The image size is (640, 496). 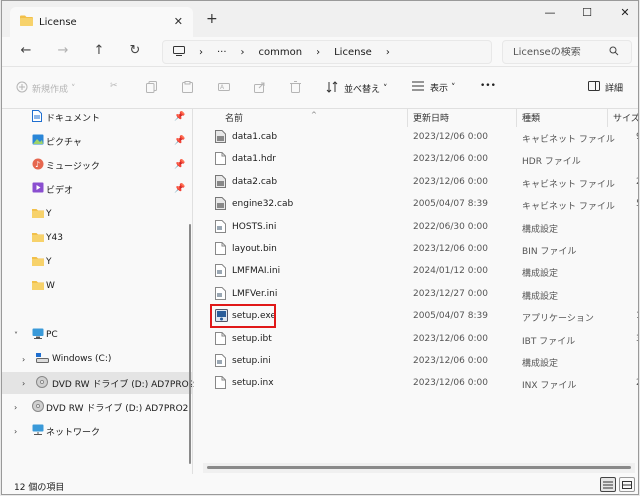 I want to click on file-row: layout.bin 2023/12/06 0:00 BIN ファイル, so click(x=422, y=250).